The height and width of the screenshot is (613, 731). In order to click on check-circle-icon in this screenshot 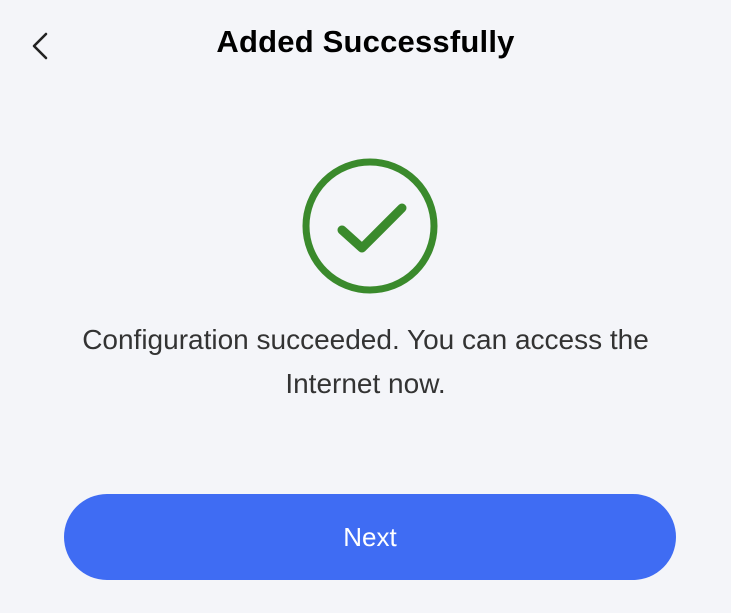, I will do `click(370, 226)`.